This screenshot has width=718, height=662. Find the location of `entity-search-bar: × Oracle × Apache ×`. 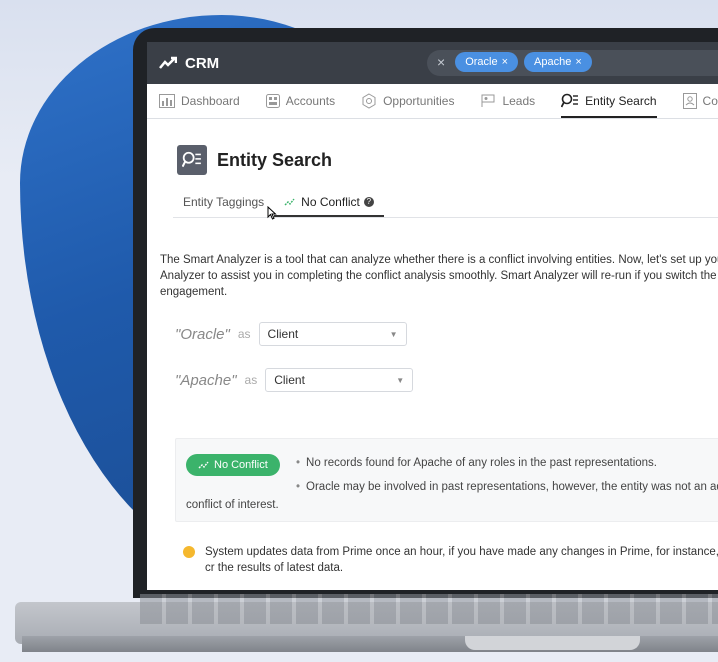

entity-search-bar: × Oracle × Apache × is located at coordinates (572, 63).